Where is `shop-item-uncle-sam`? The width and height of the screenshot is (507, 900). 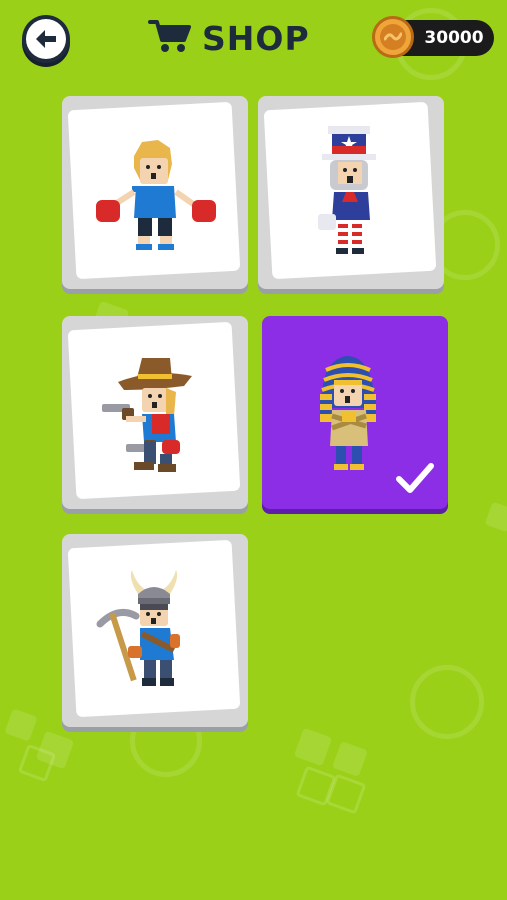 shop-item-uncle-sam is located at coordinates (351, 192).